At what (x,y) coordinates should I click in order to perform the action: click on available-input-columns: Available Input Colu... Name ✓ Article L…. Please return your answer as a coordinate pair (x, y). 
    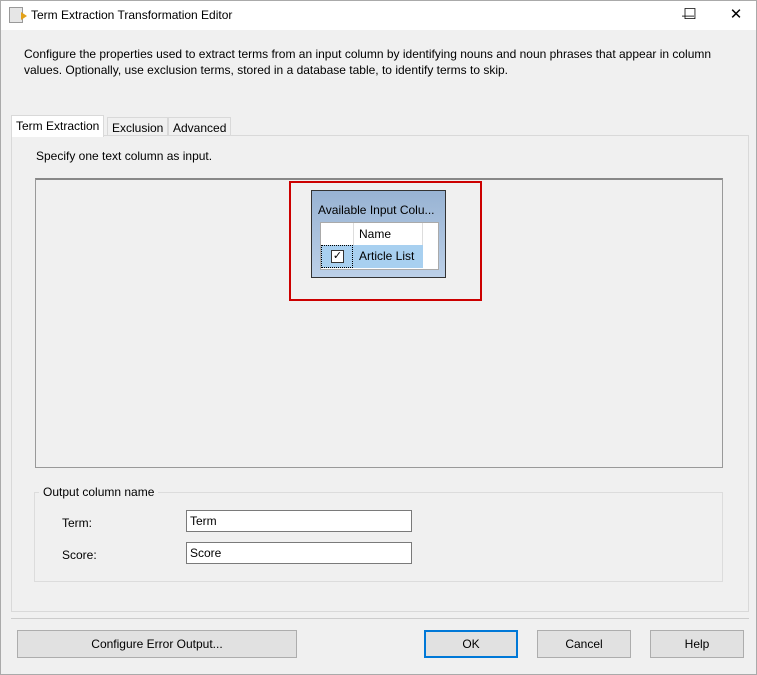
    Looking at the image, I should click on (378, 234).